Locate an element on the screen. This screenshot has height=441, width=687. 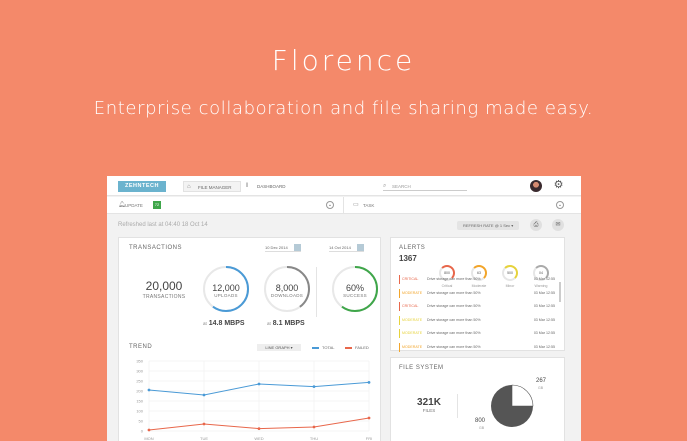
nav-file-manager-label: FILE MANAGER is located at coordinates (215, 187).